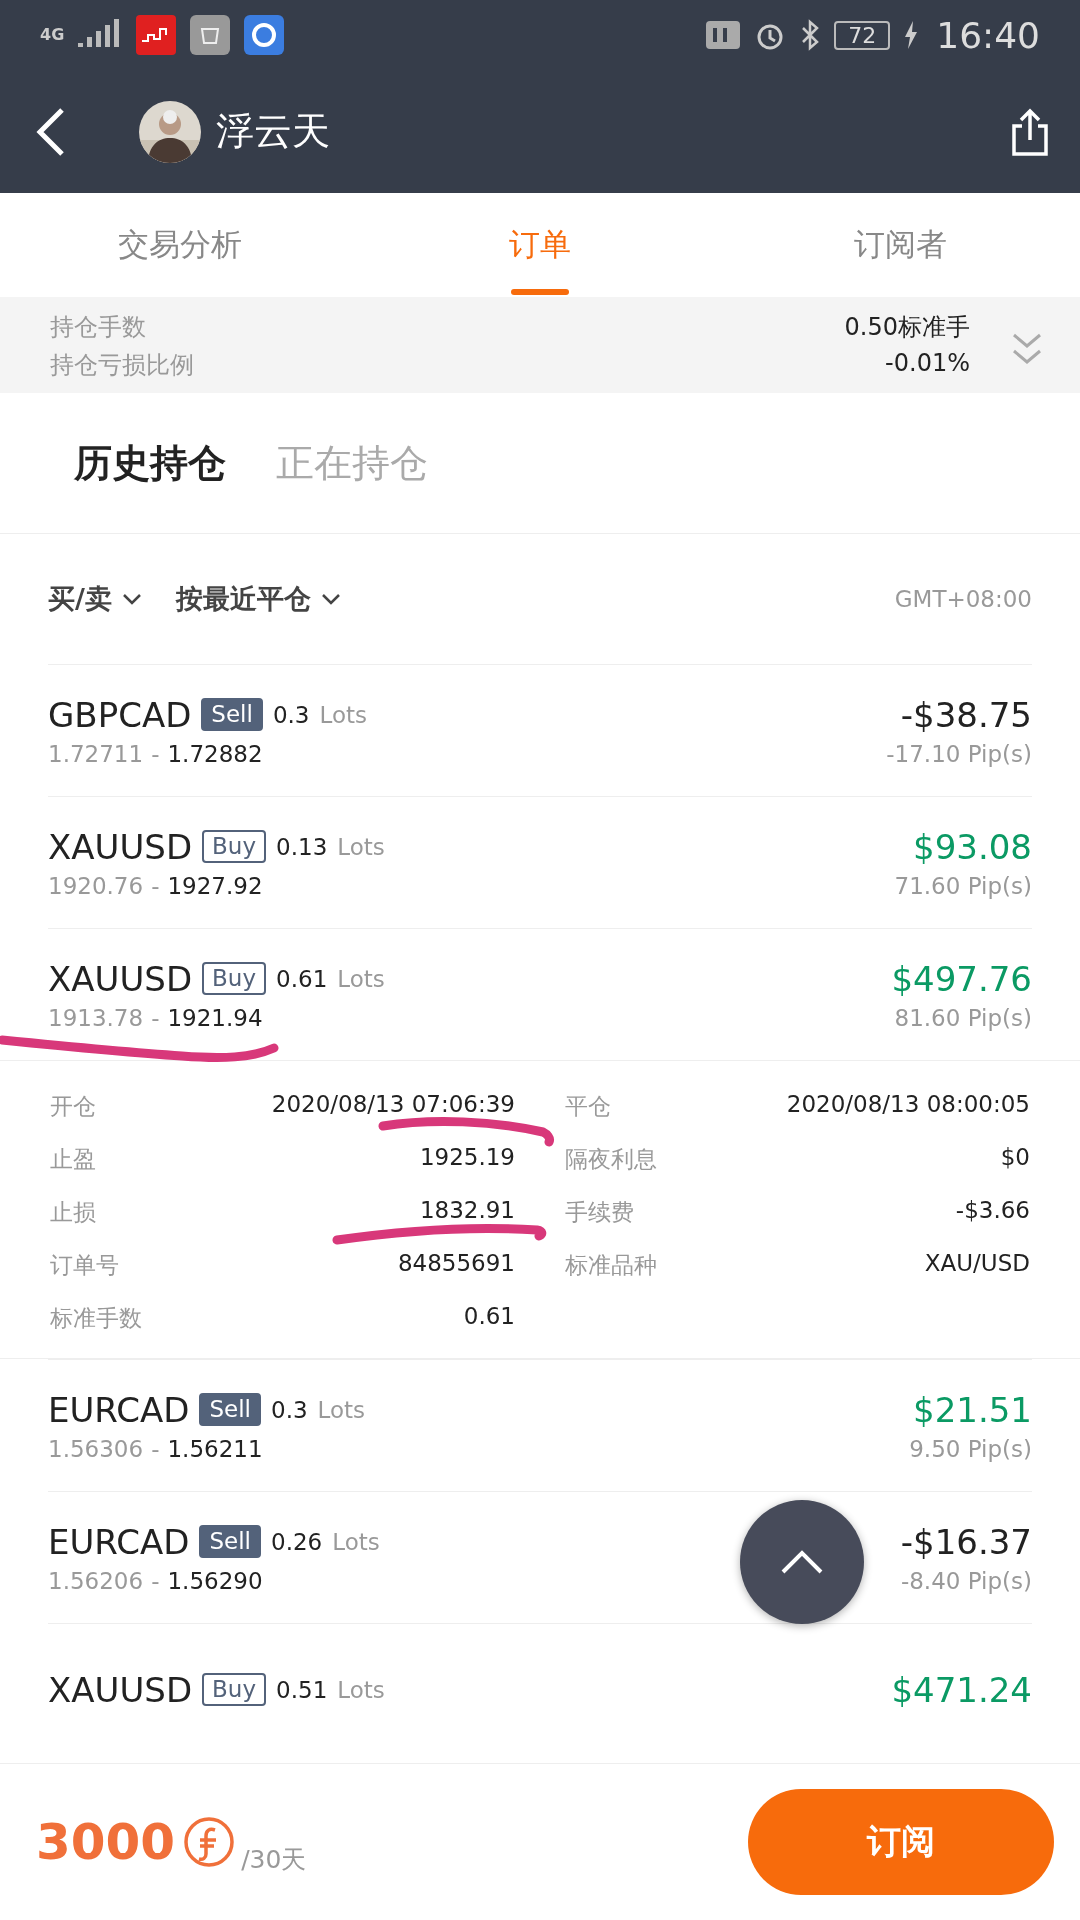 Image resolution: width=1080 pixels, height=1920 pixels. What do you see at coordinates (988, 35) in the screenshot?
I see `clock-time: 16:40` at bounding box center [988, 35].